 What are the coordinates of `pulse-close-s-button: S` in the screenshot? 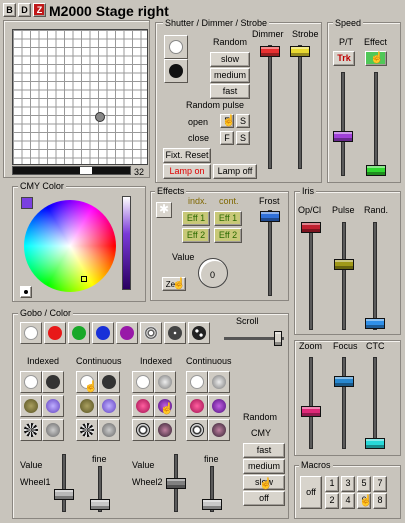 It's located at (243, 138).